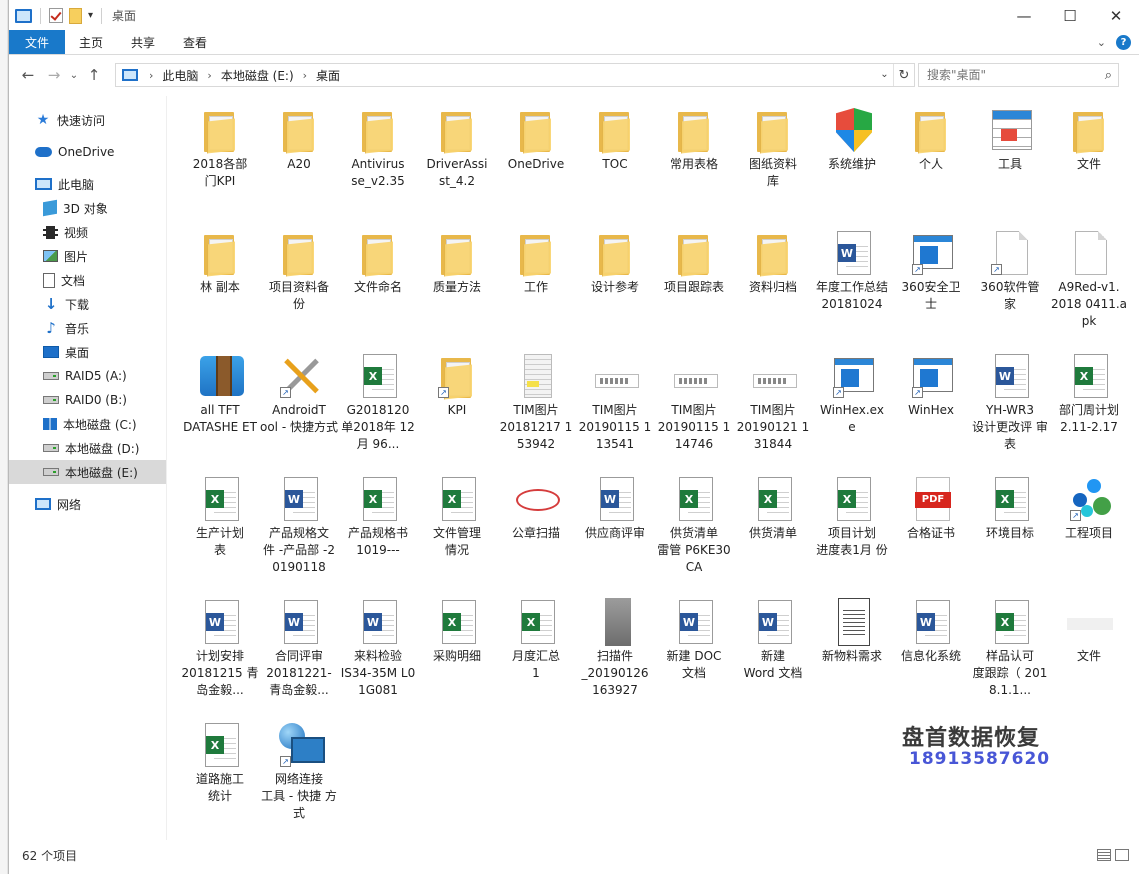 Image resolution: width=1139 pixels, height=874 pixels. Describe the element at coordinates (615, 161) in the screenshot. I see `file-item: TOC` at that location.